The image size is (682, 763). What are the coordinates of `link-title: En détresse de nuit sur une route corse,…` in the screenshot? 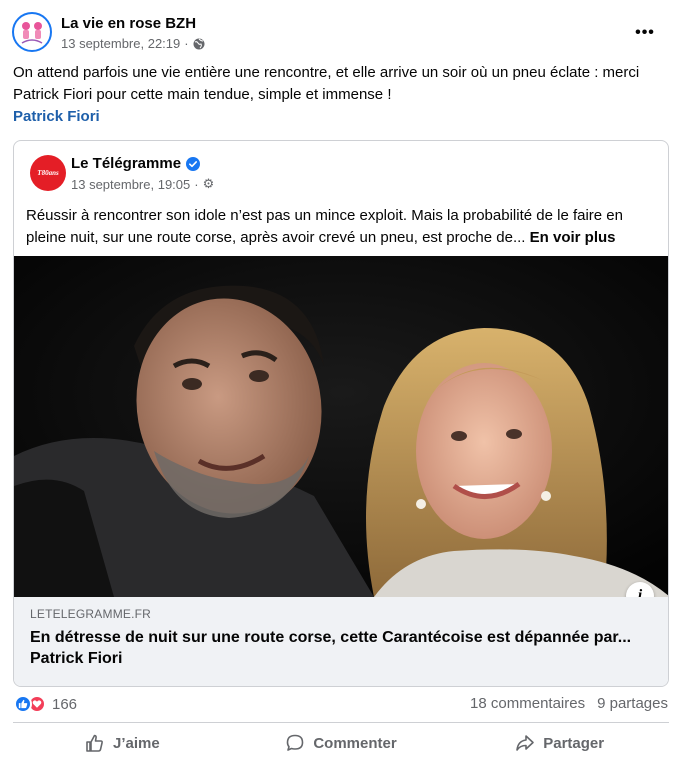 It's located at (340, 648).